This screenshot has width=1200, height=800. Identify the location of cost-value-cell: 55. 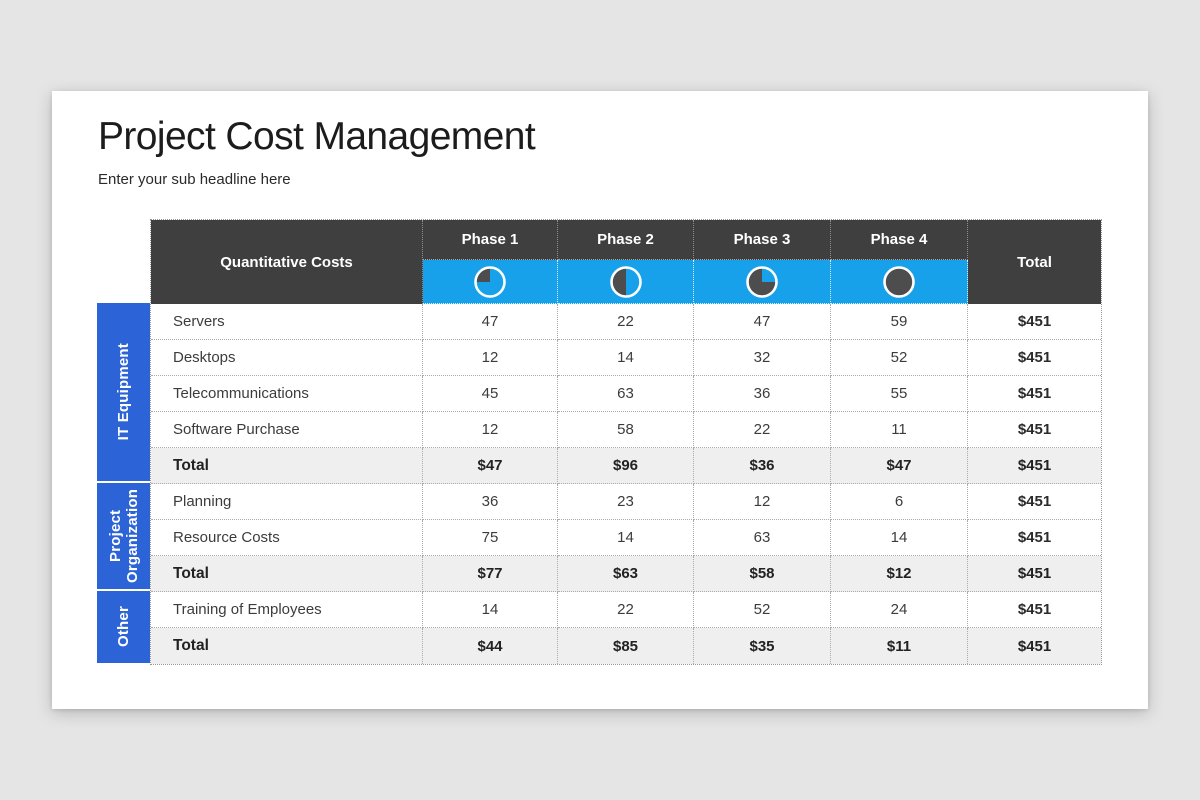
(899, 394).